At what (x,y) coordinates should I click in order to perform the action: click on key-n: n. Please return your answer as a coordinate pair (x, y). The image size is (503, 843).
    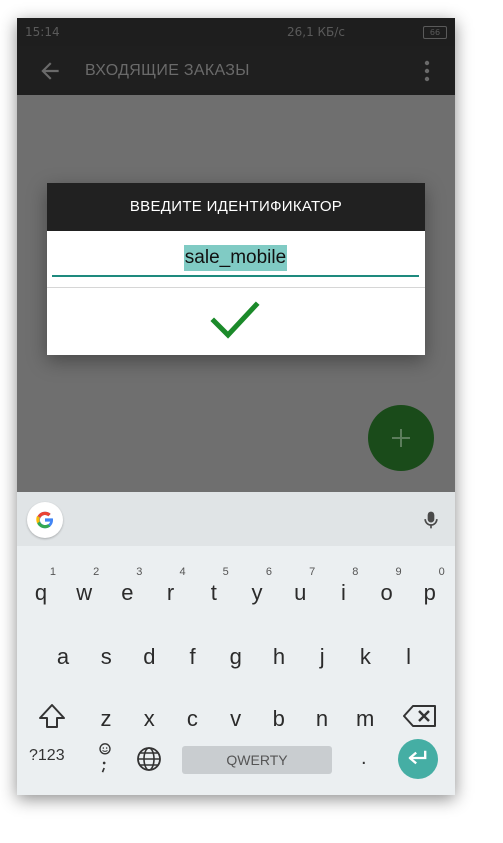
    Looking at the image, I should click on (322, 719).